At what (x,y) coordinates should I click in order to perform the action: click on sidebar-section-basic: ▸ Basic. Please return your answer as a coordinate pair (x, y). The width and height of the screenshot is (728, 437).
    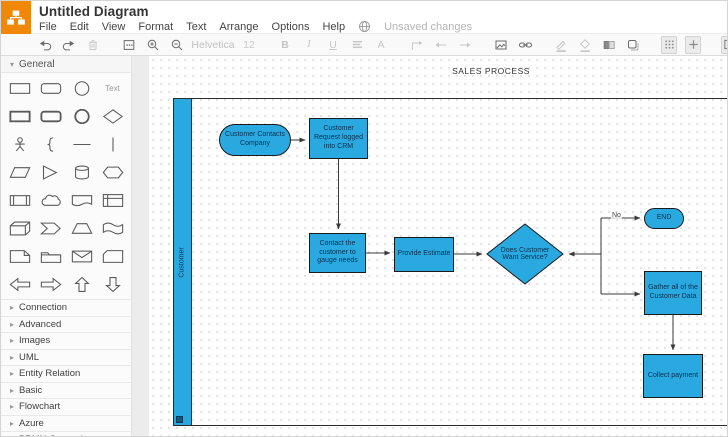
    Looking at the image, I should click on (66, 390).